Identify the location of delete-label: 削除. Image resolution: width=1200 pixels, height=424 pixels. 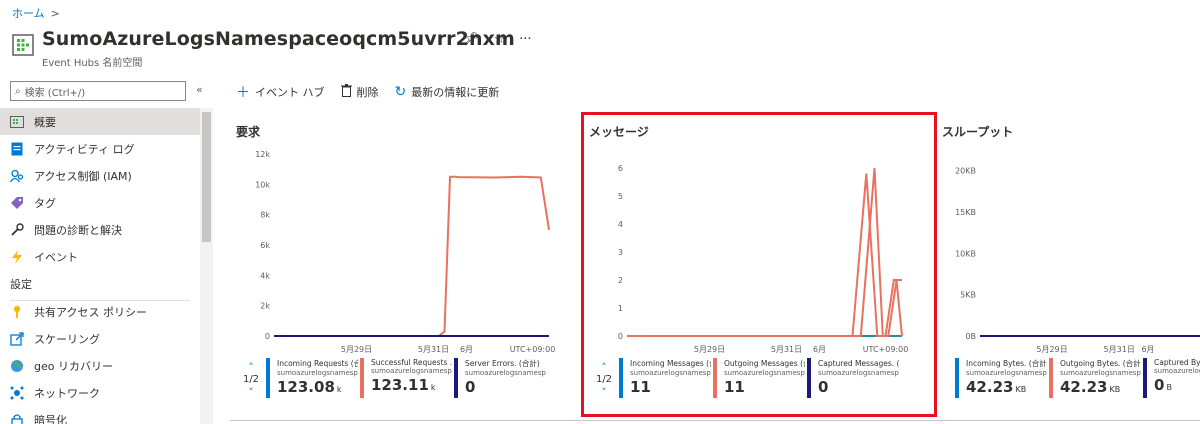
(367, 92).